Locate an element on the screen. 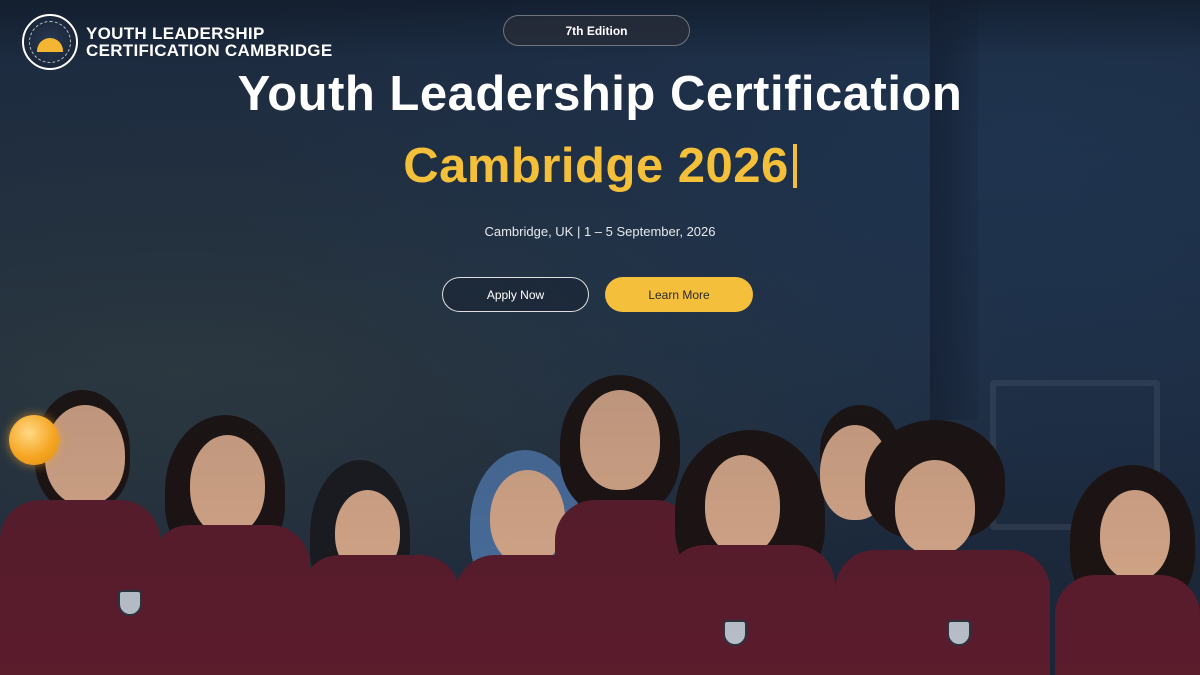 This screenshot has height=675, width=1200. decorative-orb is located at coordinates (34, 440).